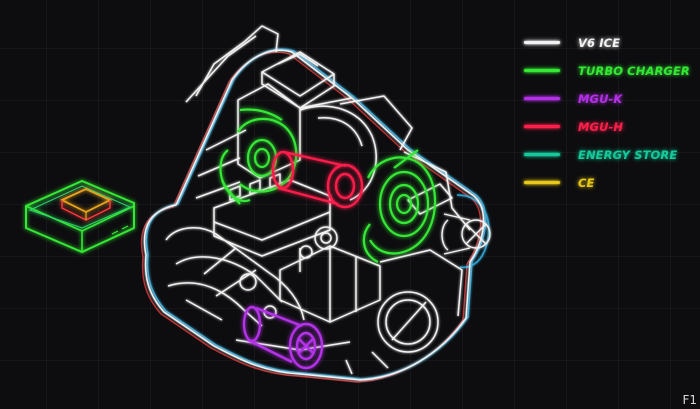 This screenshot has width=700, height=409. Describe the element at coordinates (586, 182) in the screenshot. I see `legend-label: CE` at that location.